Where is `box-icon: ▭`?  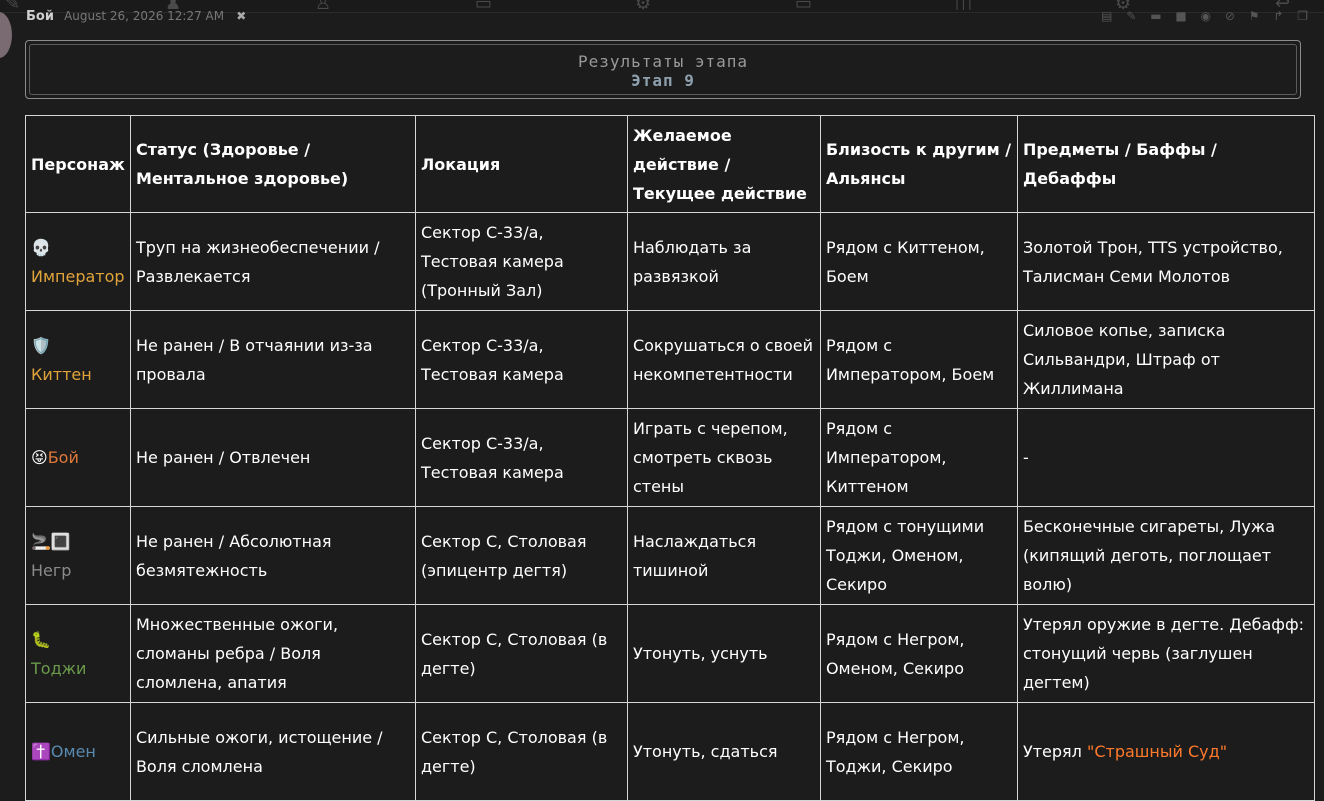
box-icon: ▭ is located at coordinates (803, 5).